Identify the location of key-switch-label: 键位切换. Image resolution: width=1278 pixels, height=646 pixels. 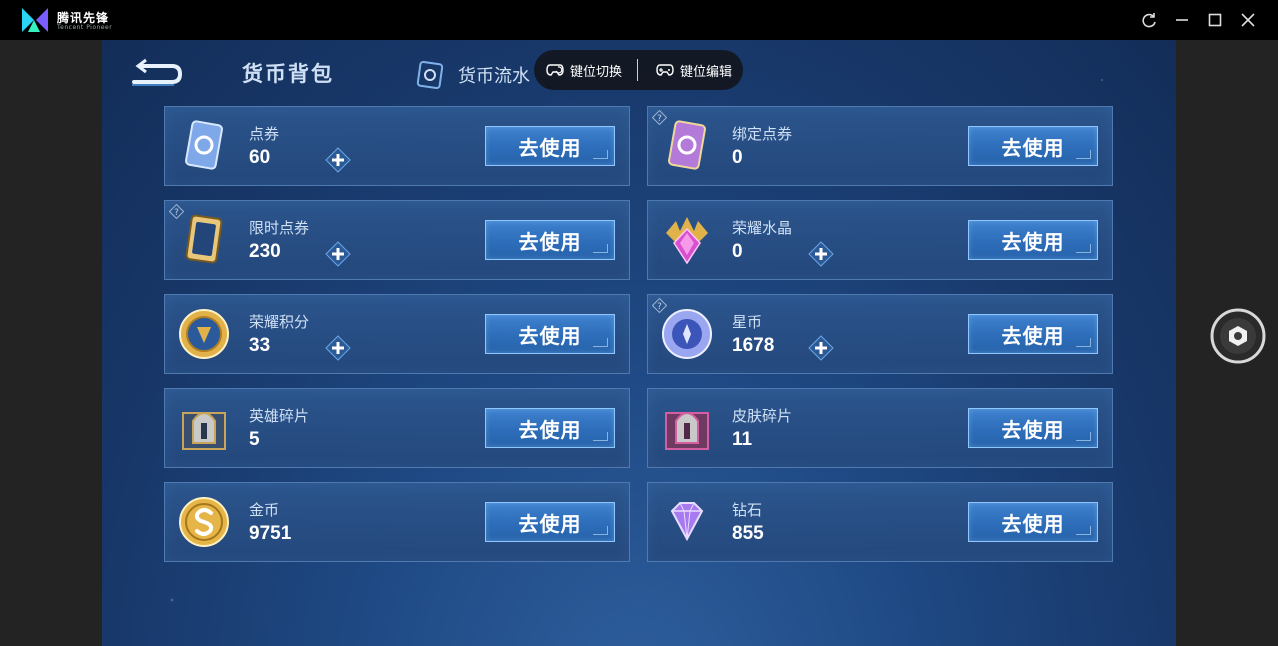
(596, 72).